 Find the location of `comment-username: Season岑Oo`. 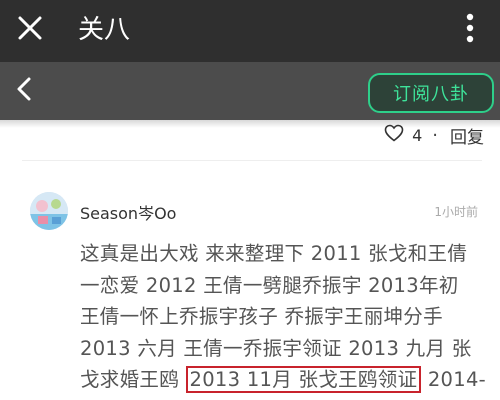

comment-username: Season岑Oo is located at coordinates (128, 212).